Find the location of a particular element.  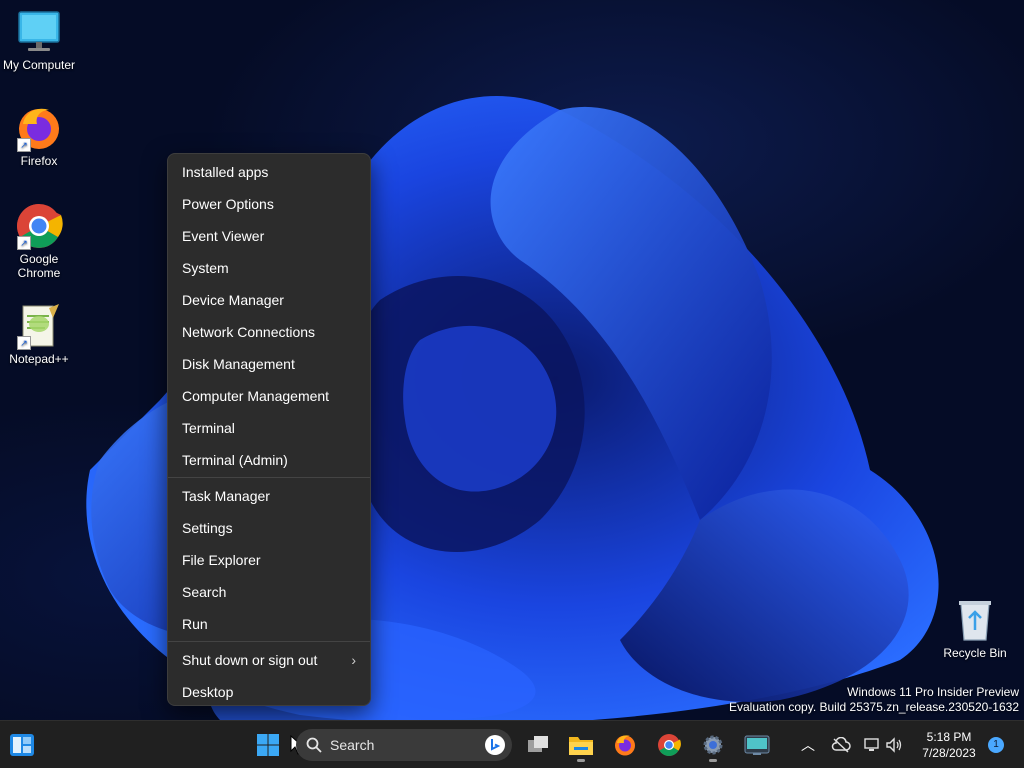

monitor-icon is located at coordinates (39, 32).